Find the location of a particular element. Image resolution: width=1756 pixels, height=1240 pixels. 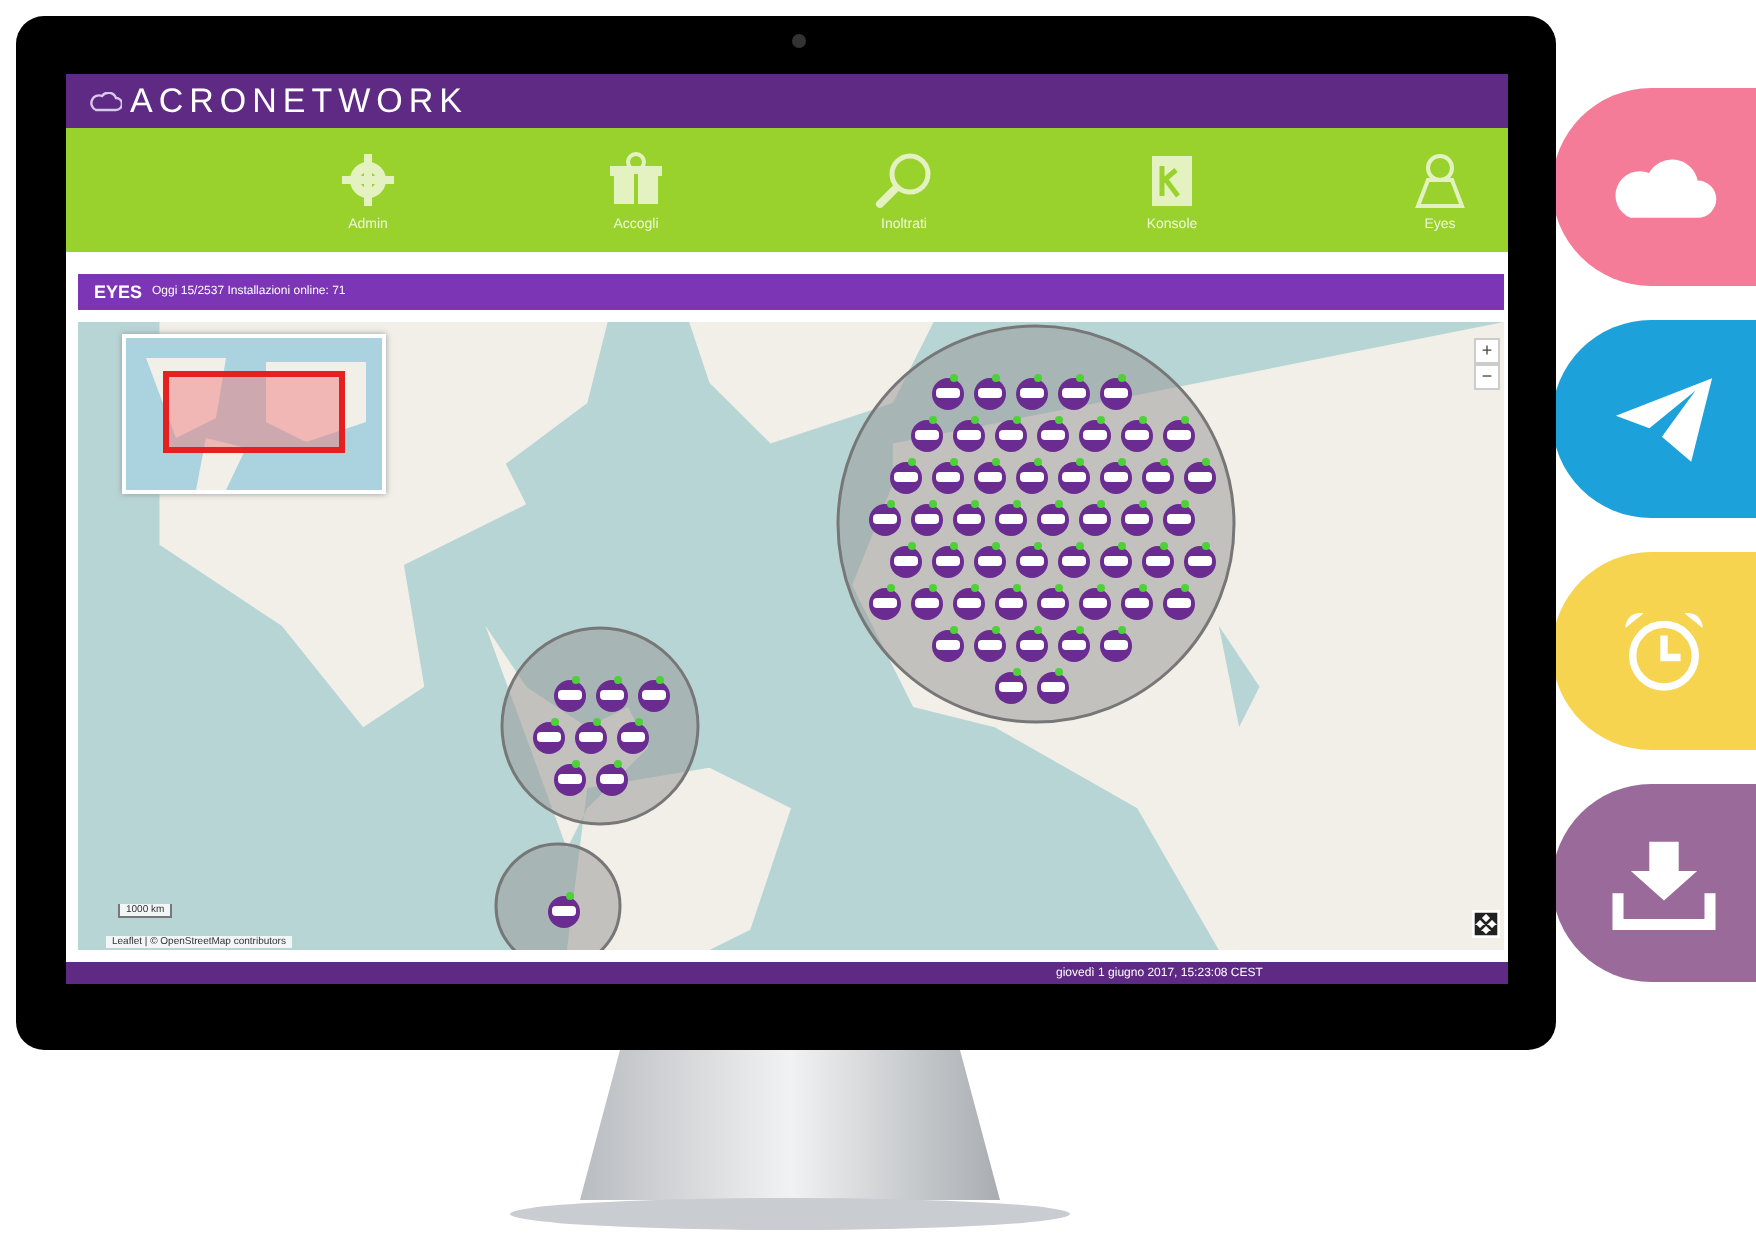

search-icon is located at coordinates (904, 179).